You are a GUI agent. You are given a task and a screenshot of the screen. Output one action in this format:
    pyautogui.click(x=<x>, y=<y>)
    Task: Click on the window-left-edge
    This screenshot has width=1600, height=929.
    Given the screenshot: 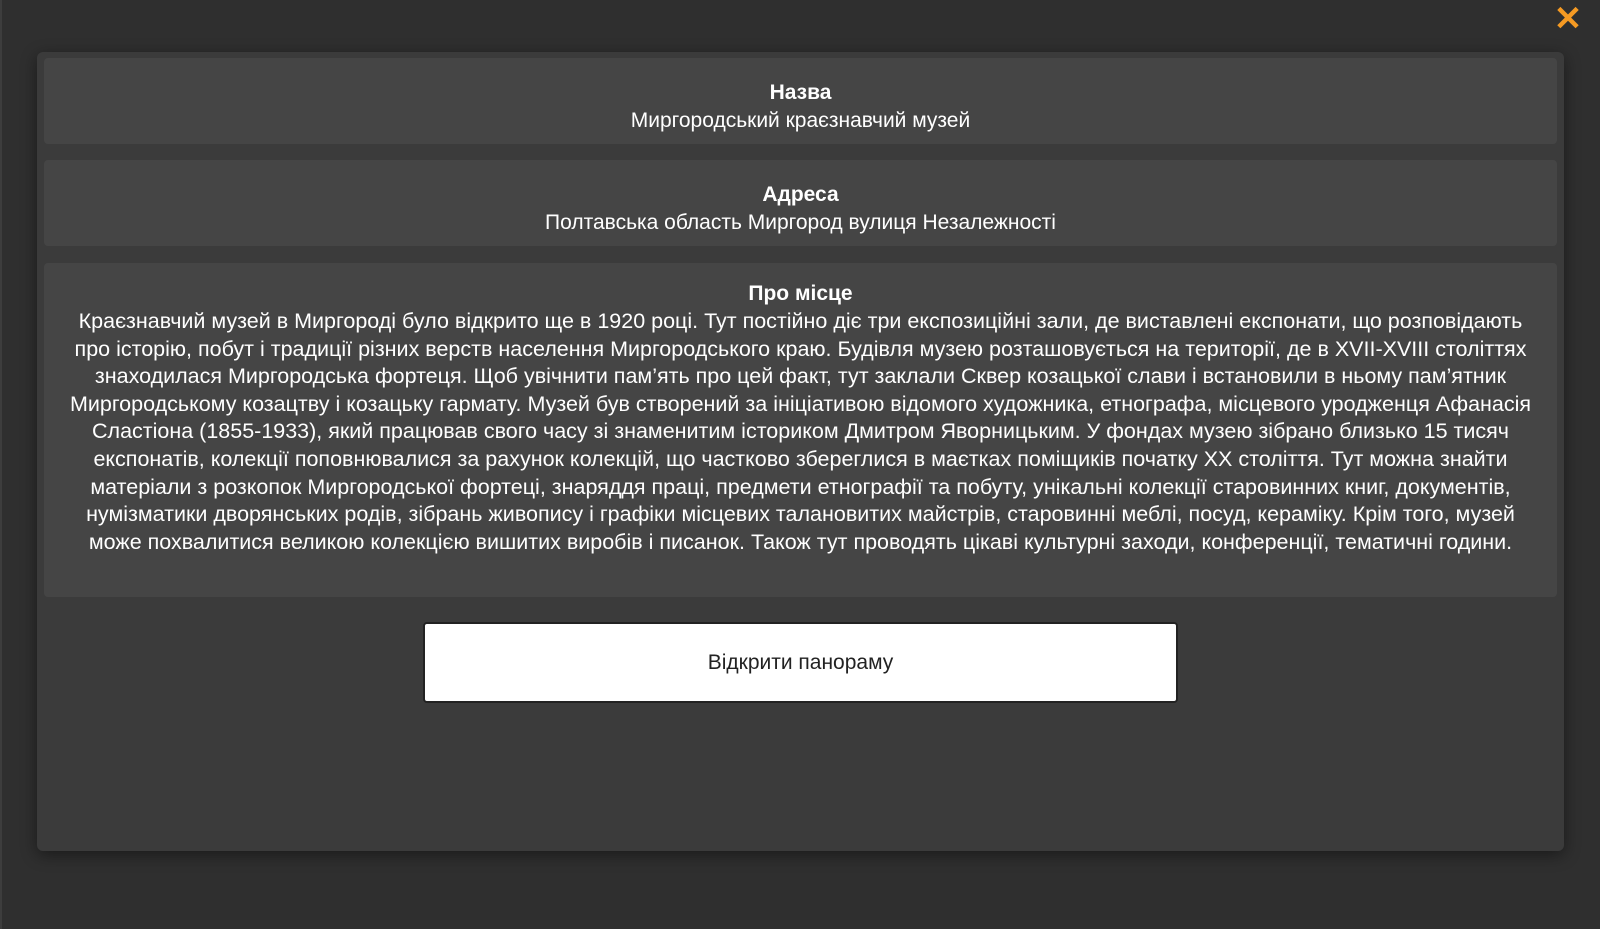 What is the action you would take?
    pyautogui.click(x=1, y=464)
    